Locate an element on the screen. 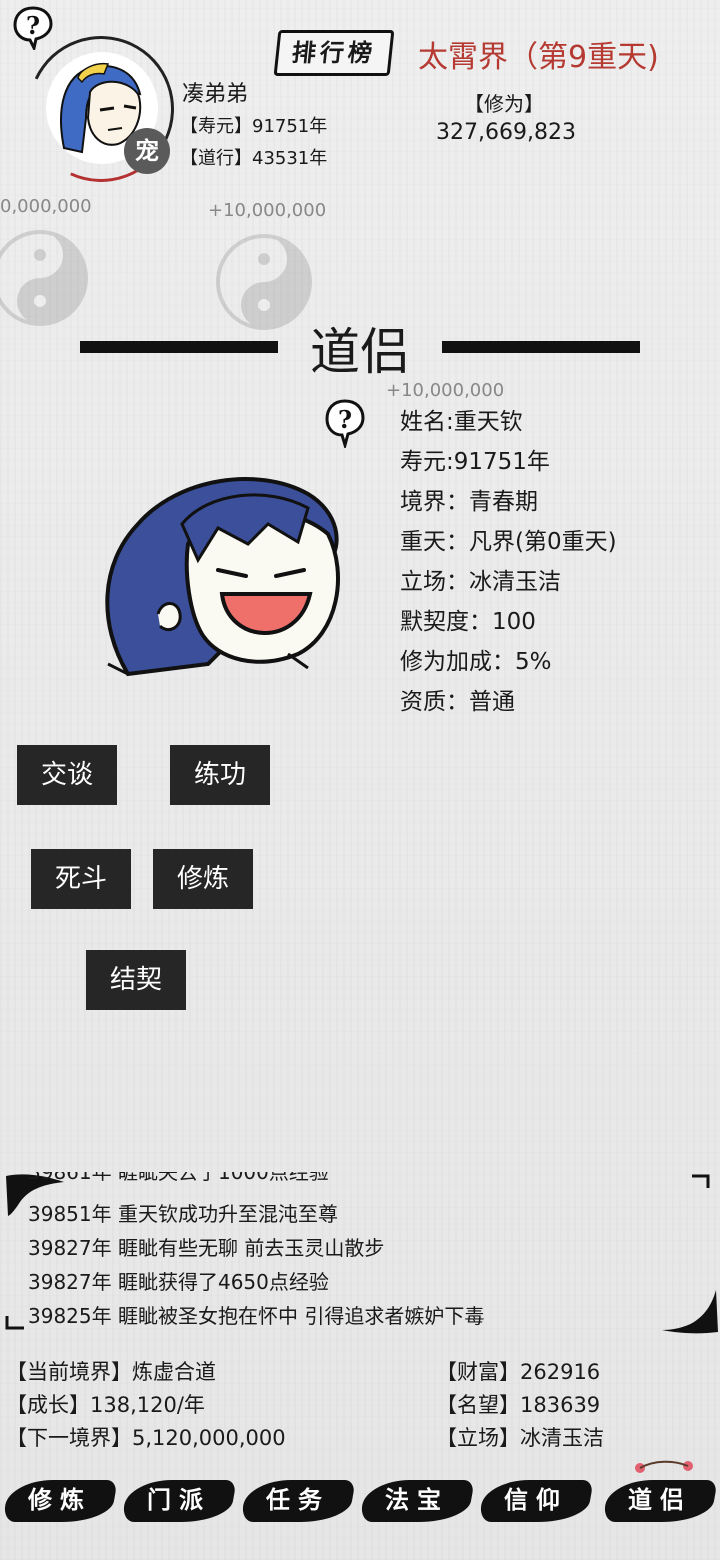 The image size is (720, 1560). nav-quests: 任务 is located at coordinates (298, 1500).